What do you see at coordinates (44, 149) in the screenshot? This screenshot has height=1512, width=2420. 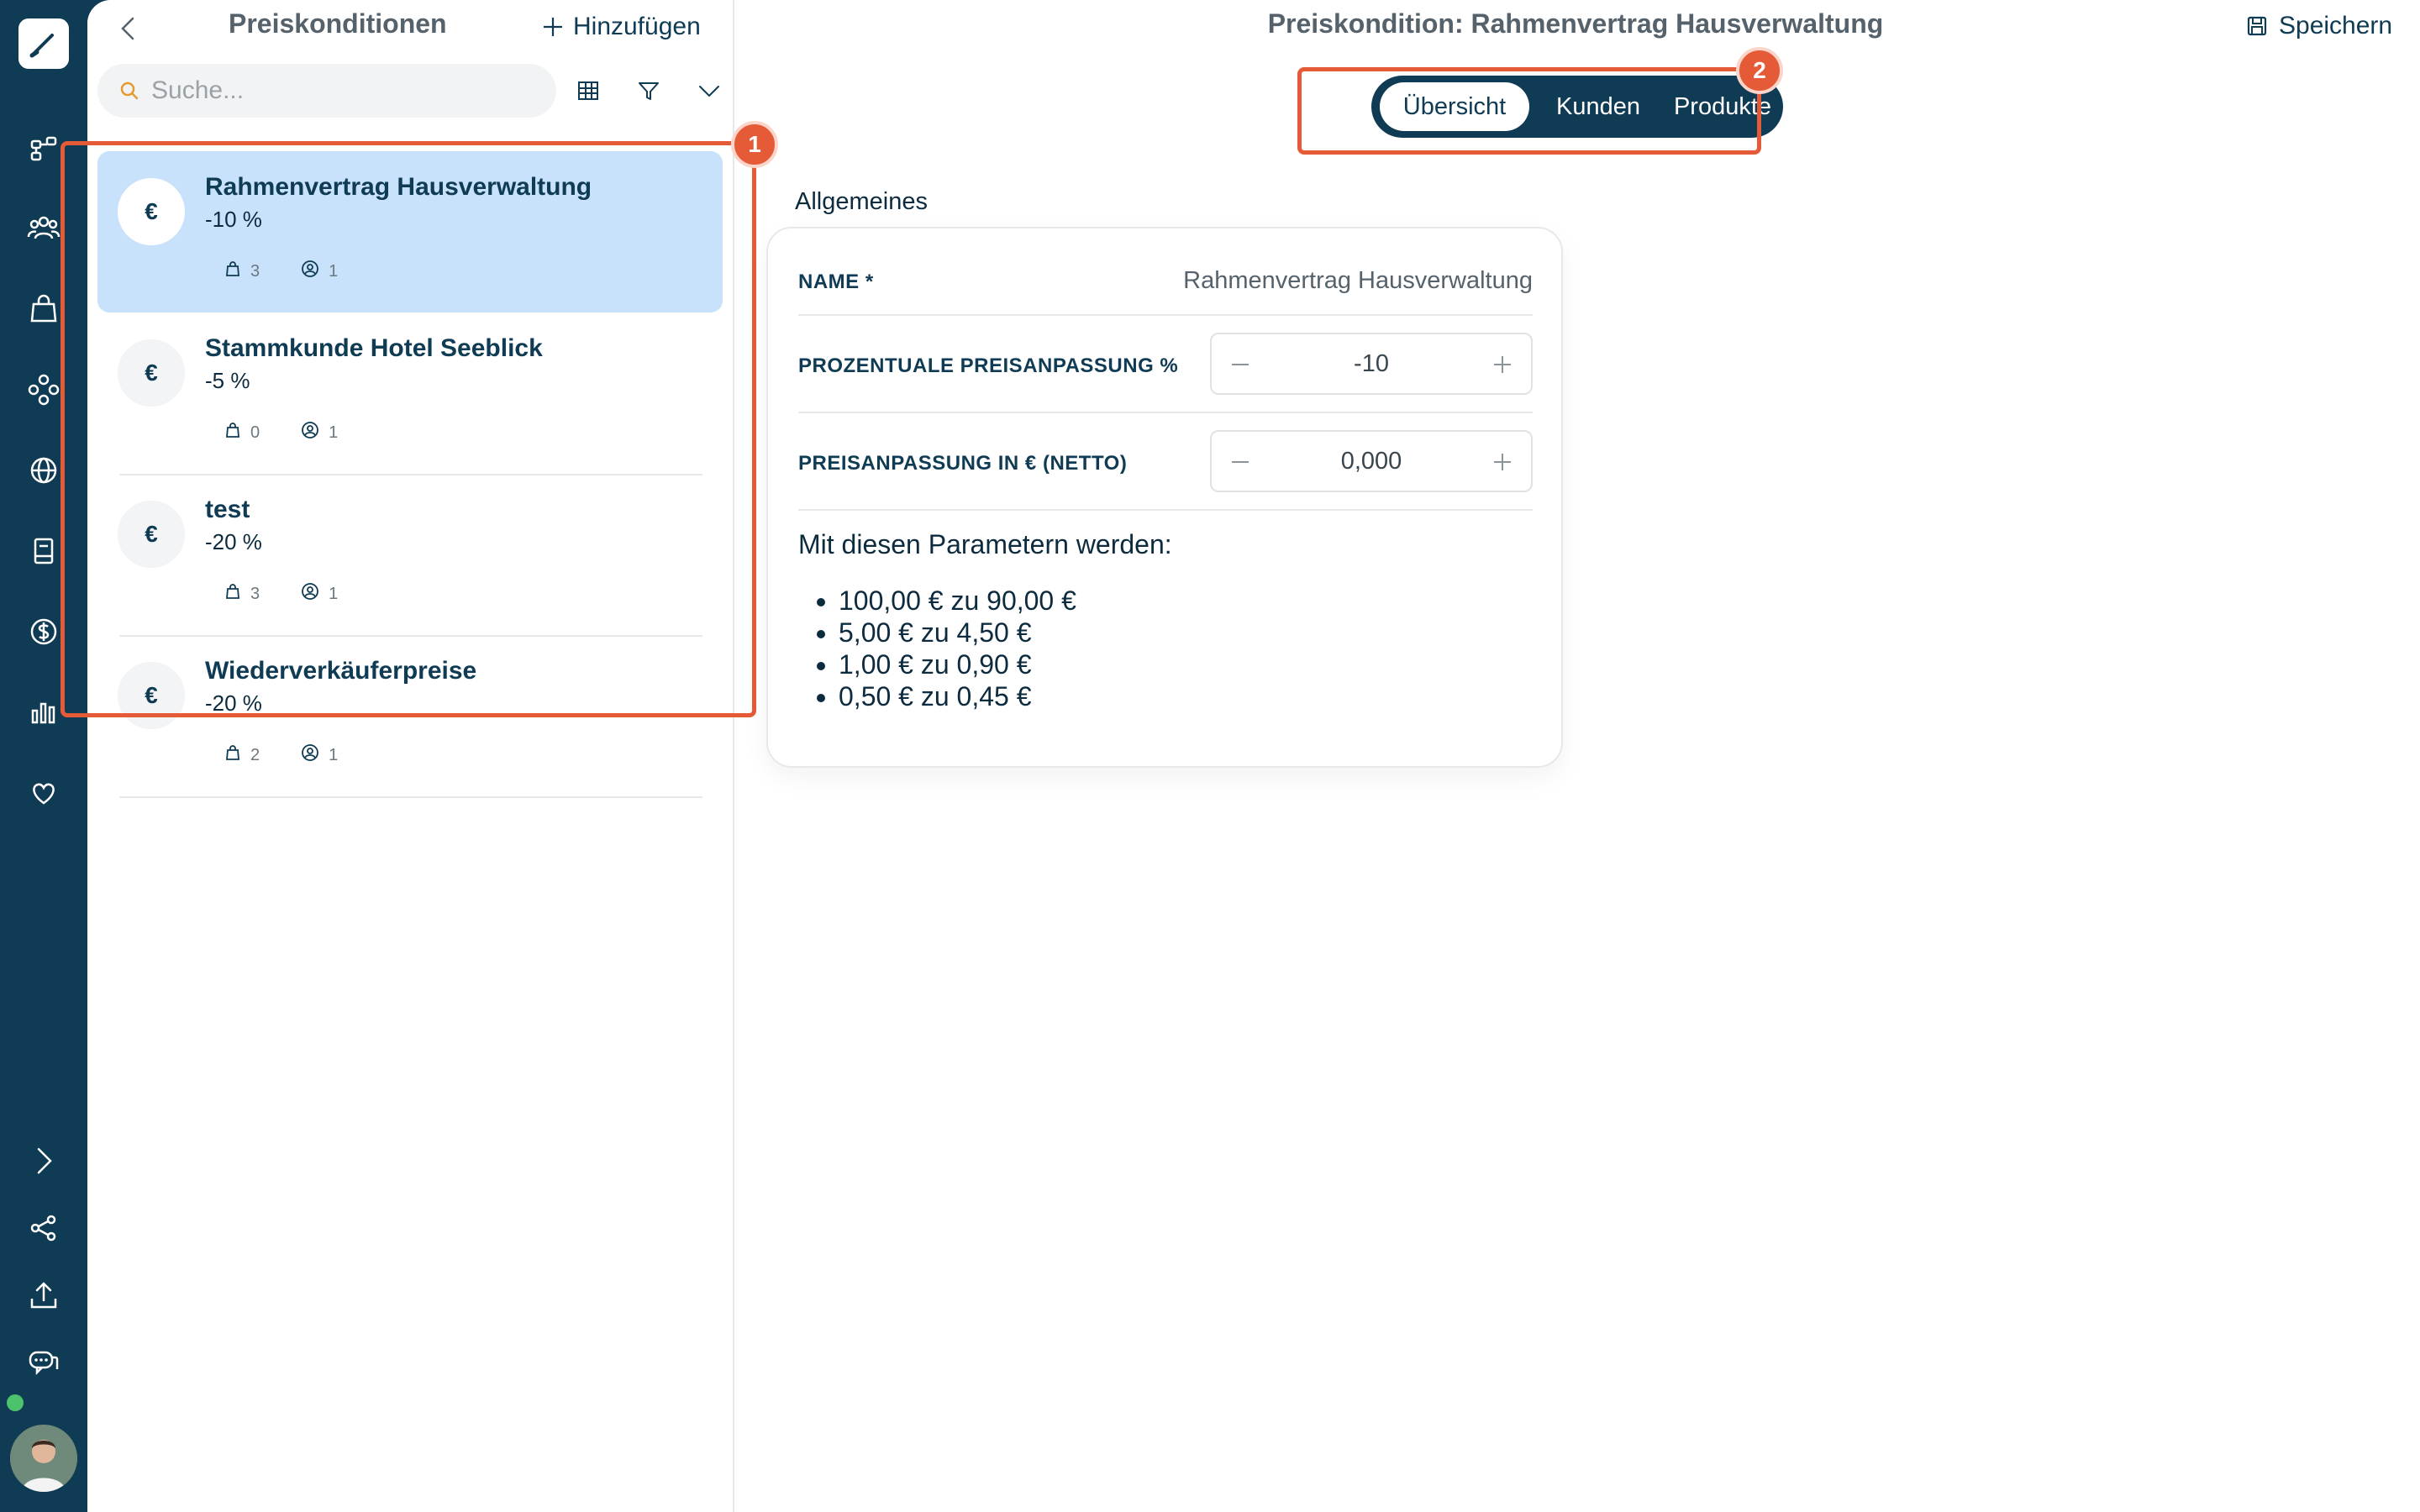 I see `workflow-icon` at bounding box center [44, 149].